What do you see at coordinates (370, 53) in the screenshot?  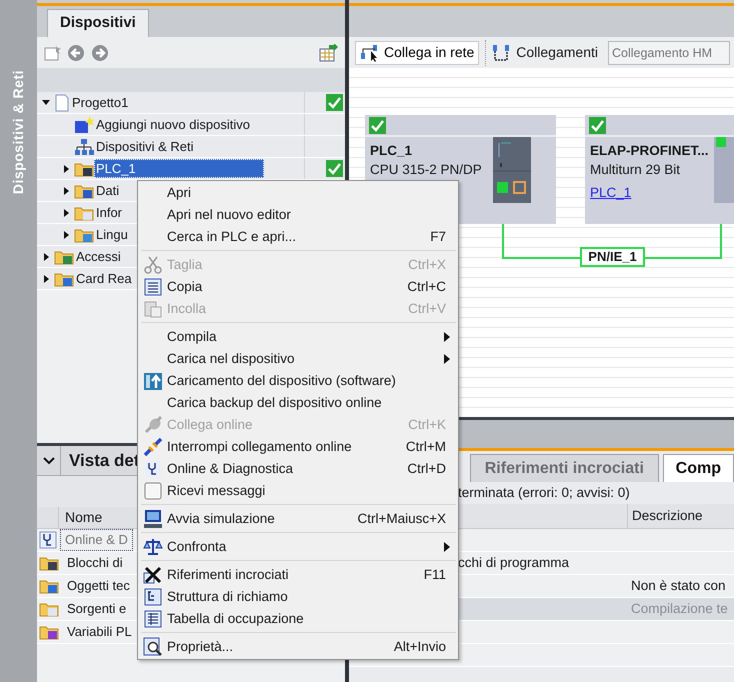 I see `network-cursor-icon` at bounding box center [370, 53].